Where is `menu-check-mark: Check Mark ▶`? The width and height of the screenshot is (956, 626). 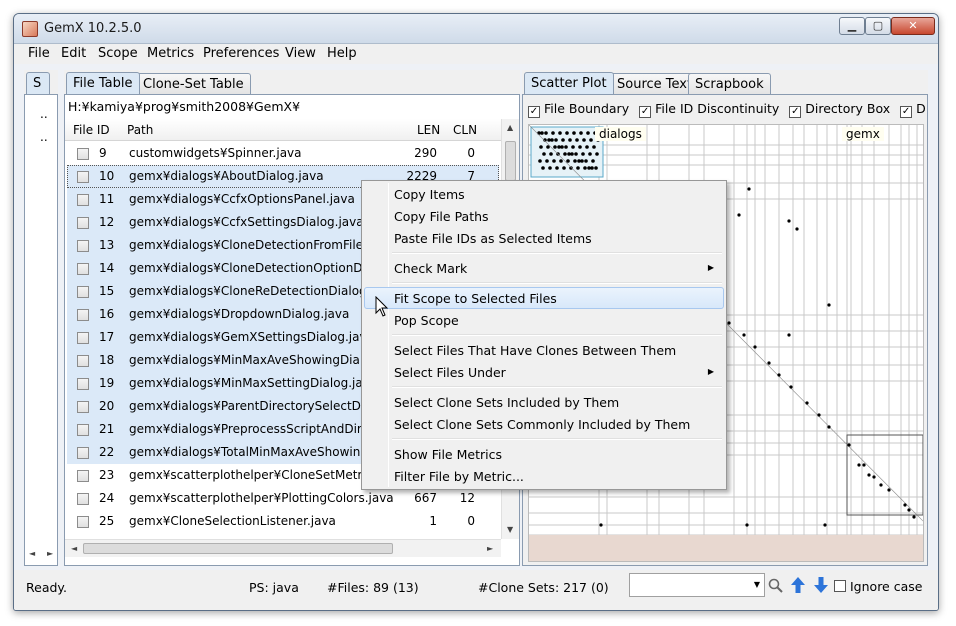
menu-check-mark: Check Mark ▶ is located at coordinates (544, 268).